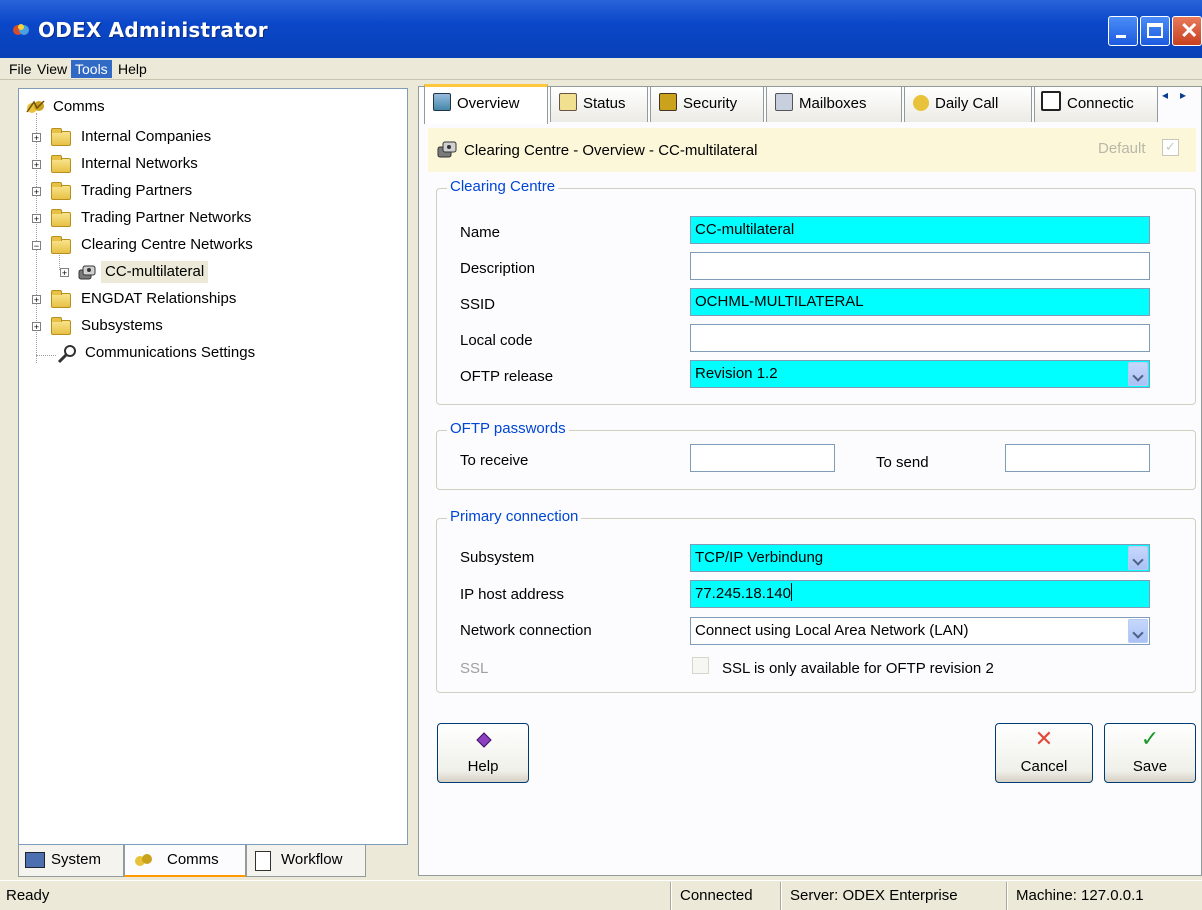  What do you see at coordinates (143, 860) in the screenshot?
I see `comms-icon` at bounding box center [143, 860].